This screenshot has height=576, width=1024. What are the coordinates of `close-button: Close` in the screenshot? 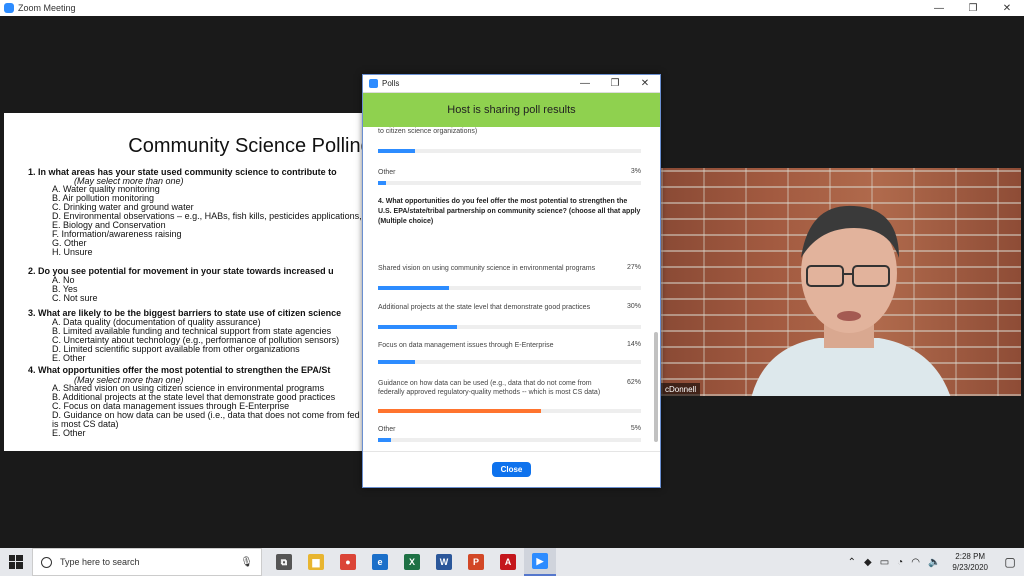 It's located at (511, 469).